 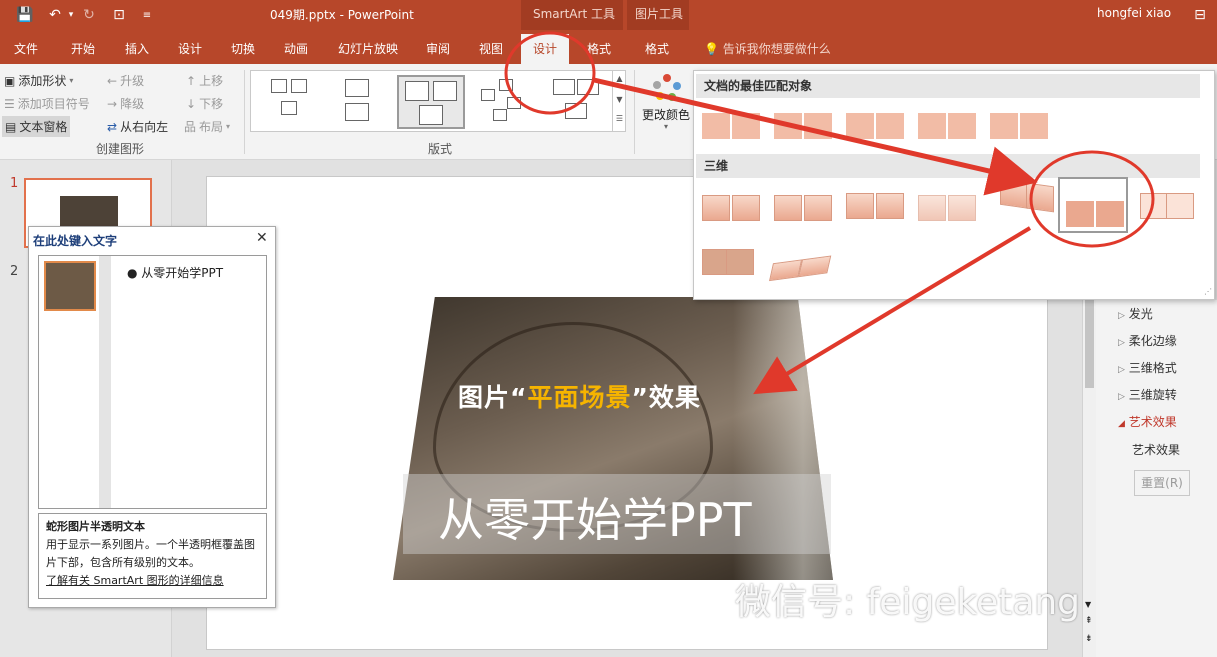 What do you see at coordinates (595, 517) in the screenshot?
I see `slide-banner-text: 从零开始学PPT` at bounding box center [595, 517].